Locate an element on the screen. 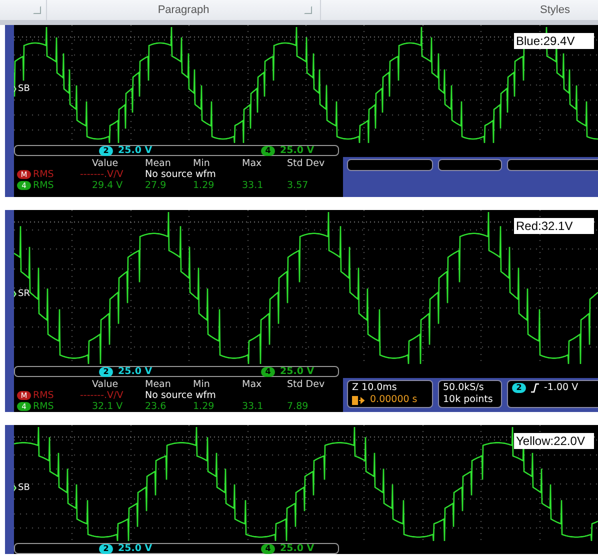 The image size is (598, 556). rising-edge-icon is located at coordinates (535, 388).